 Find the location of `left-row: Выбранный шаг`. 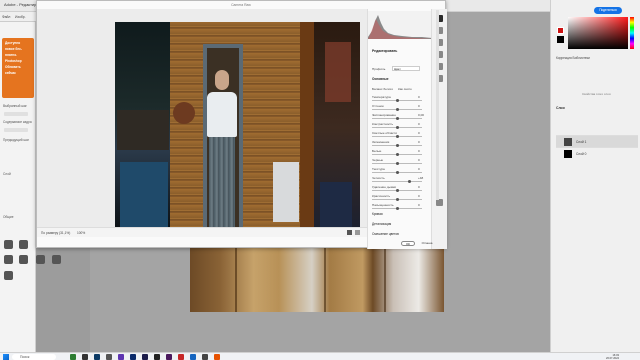

left-row: Выбранный шаг is located at coordinates (15, 106).